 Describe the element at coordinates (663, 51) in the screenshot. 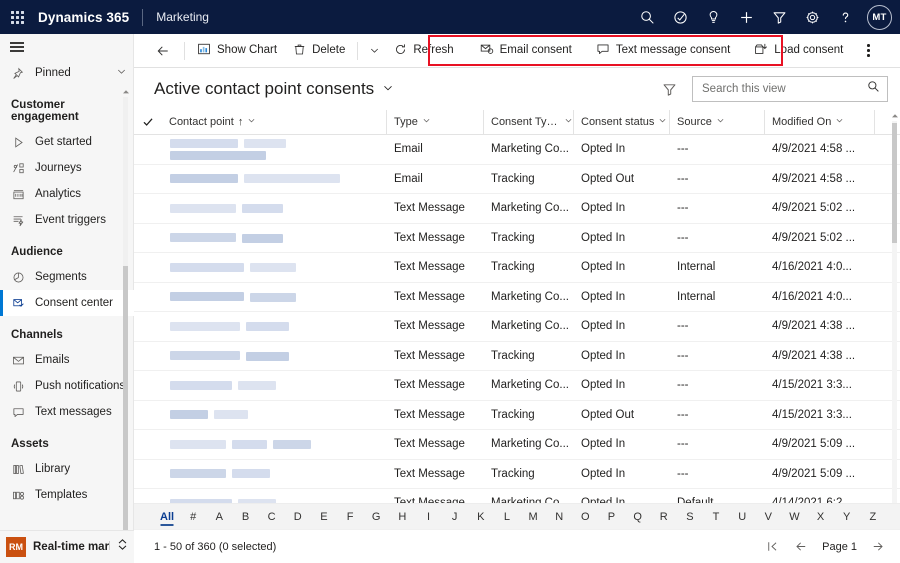

I see `text-message-consent-button: Text message consent` at that location.